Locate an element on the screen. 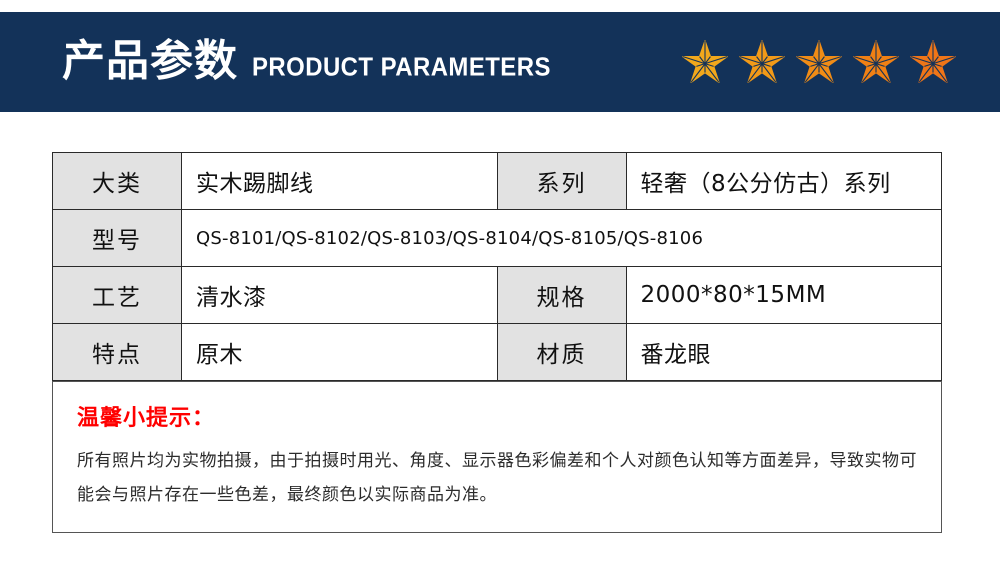  rating-star-2-icon is located at coordinates (762, 62).